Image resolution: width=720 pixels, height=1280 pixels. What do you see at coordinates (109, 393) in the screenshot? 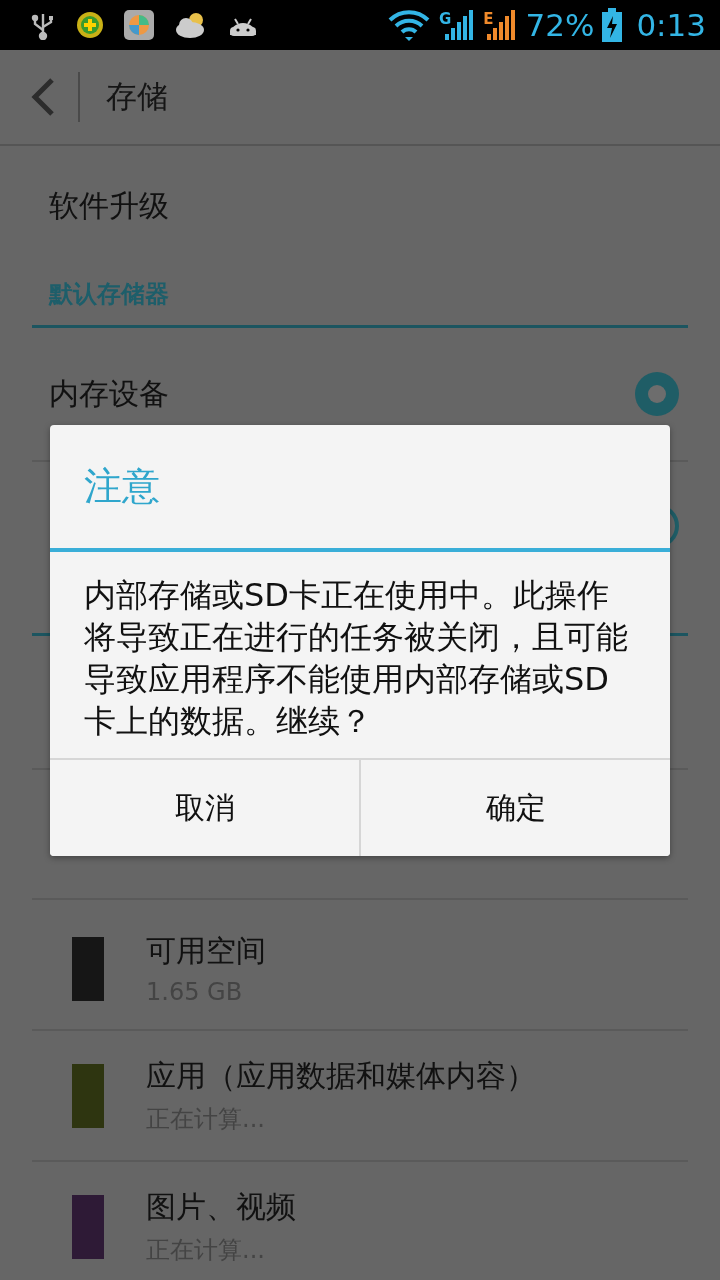
I see `option-label: 内存设备` at bounding box center [109, 393].